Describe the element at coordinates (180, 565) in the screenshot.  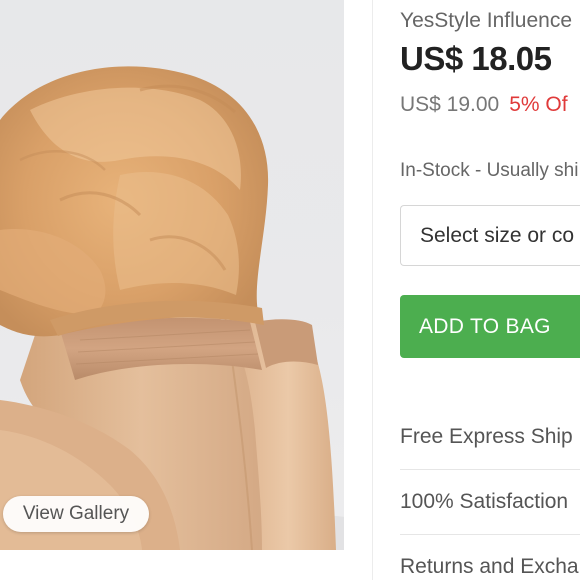
I see `gallery-bottom-strip` at that location.